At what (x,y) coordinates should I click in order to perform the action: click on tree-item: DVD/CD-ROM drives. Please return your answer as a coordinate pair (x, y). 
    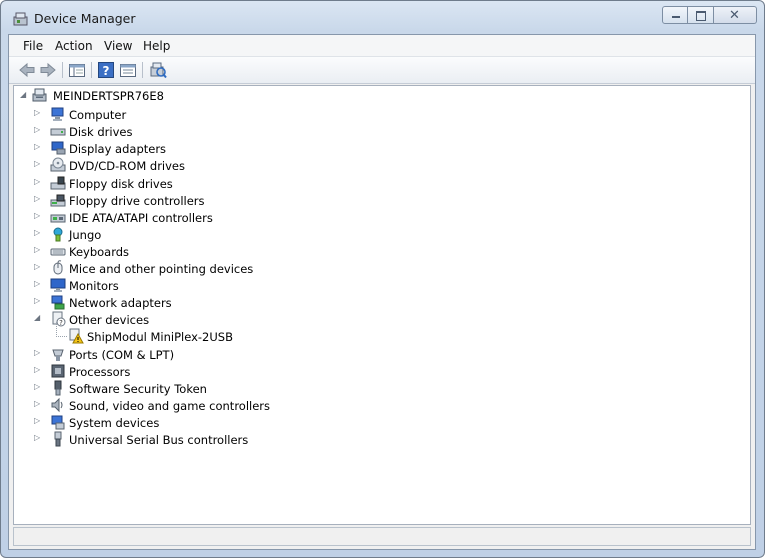
    Looking at the image, I should click on (127, 166).